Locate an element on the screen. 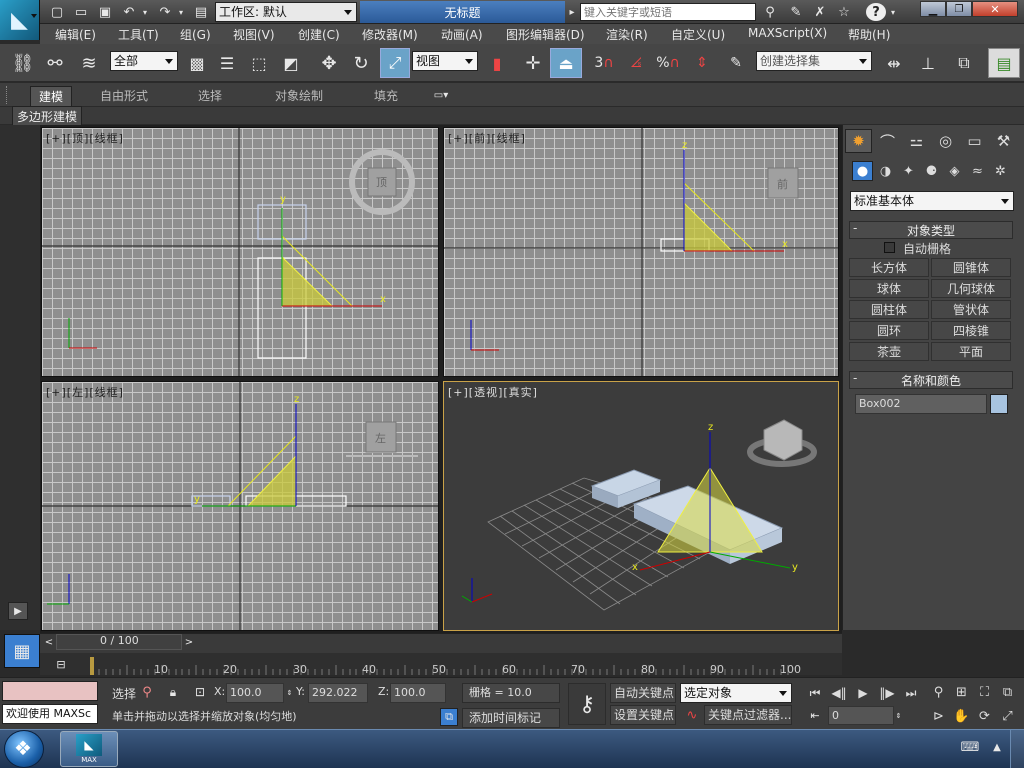 The width and height of the screenshot is (1024, 768). menu-item: 创建(C) is located at coordinates (319, 34).